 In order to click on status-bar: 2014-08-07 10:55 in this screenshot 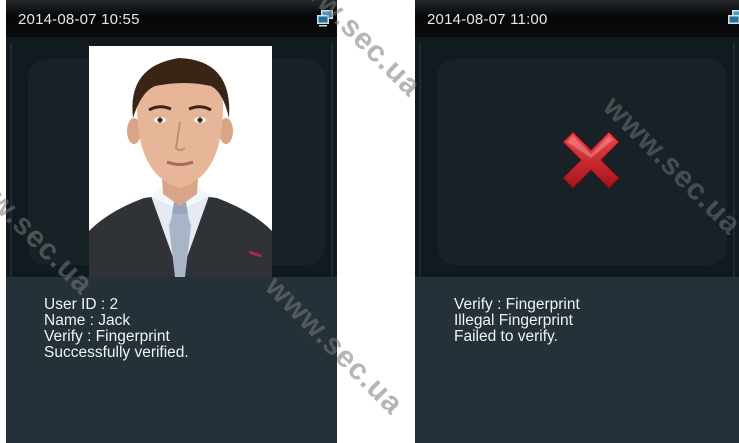, I will do `click(171, 18)`.